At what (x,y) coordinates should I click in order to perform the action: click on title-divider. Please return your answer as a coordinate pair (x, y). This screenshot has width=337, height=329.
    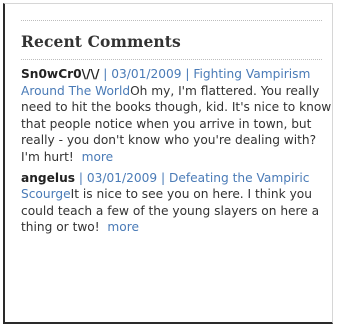
    Looking at the image, I should click on (171, 59).